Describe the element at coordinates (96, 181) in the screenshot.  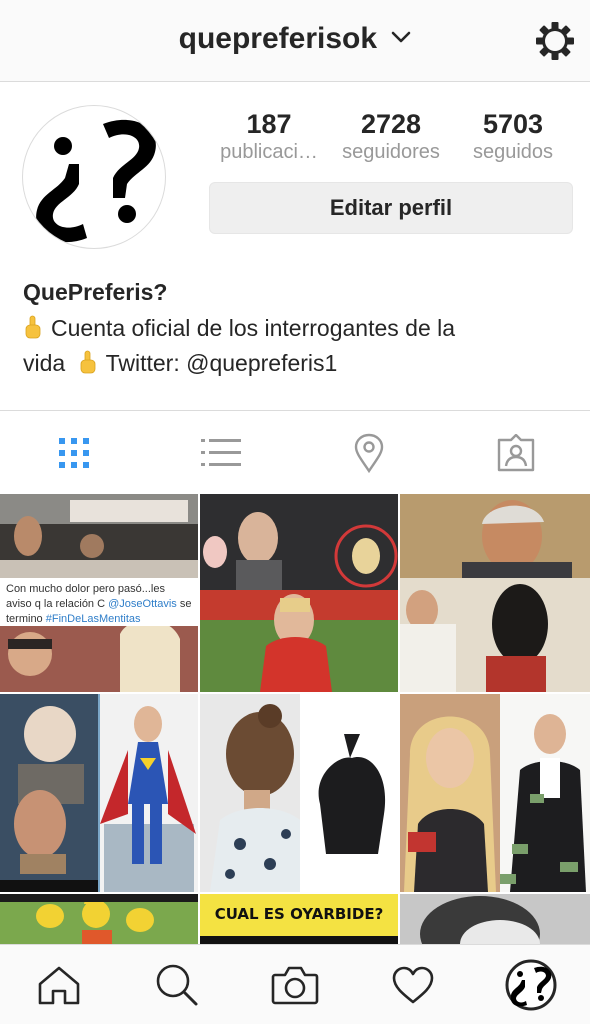
I see `question-marks-logo-icon` at that location.